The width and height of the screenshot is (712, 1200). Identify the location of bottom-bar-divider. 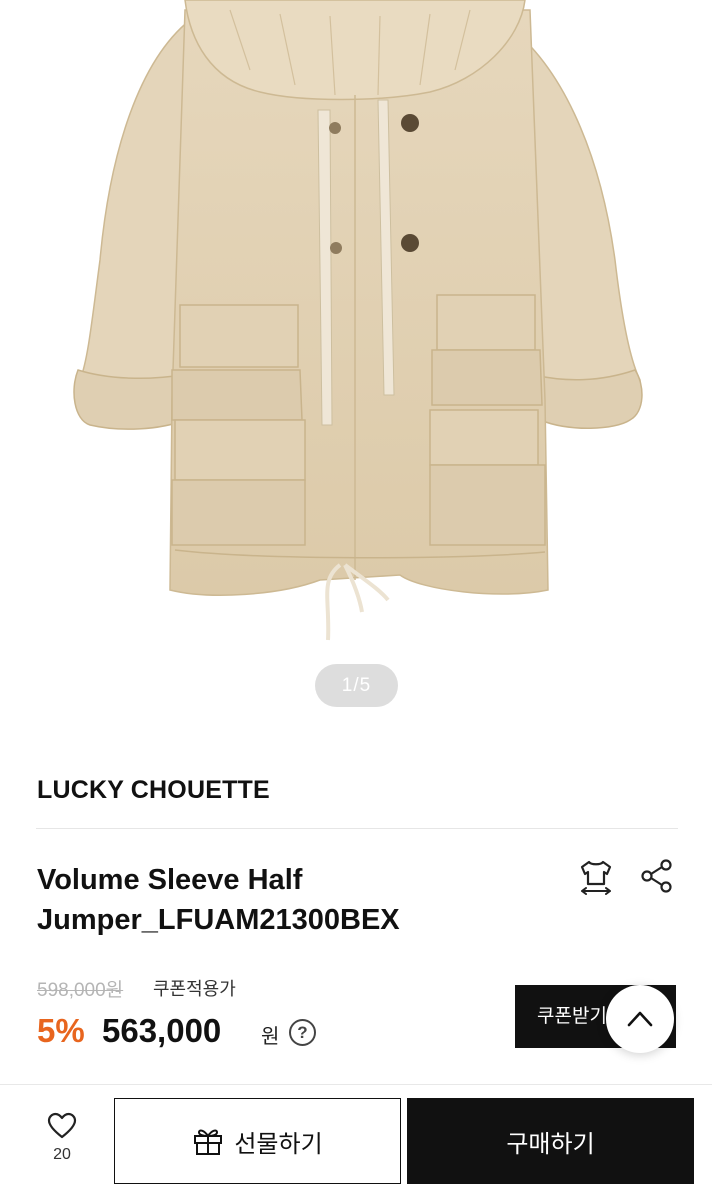
(356, 1084).